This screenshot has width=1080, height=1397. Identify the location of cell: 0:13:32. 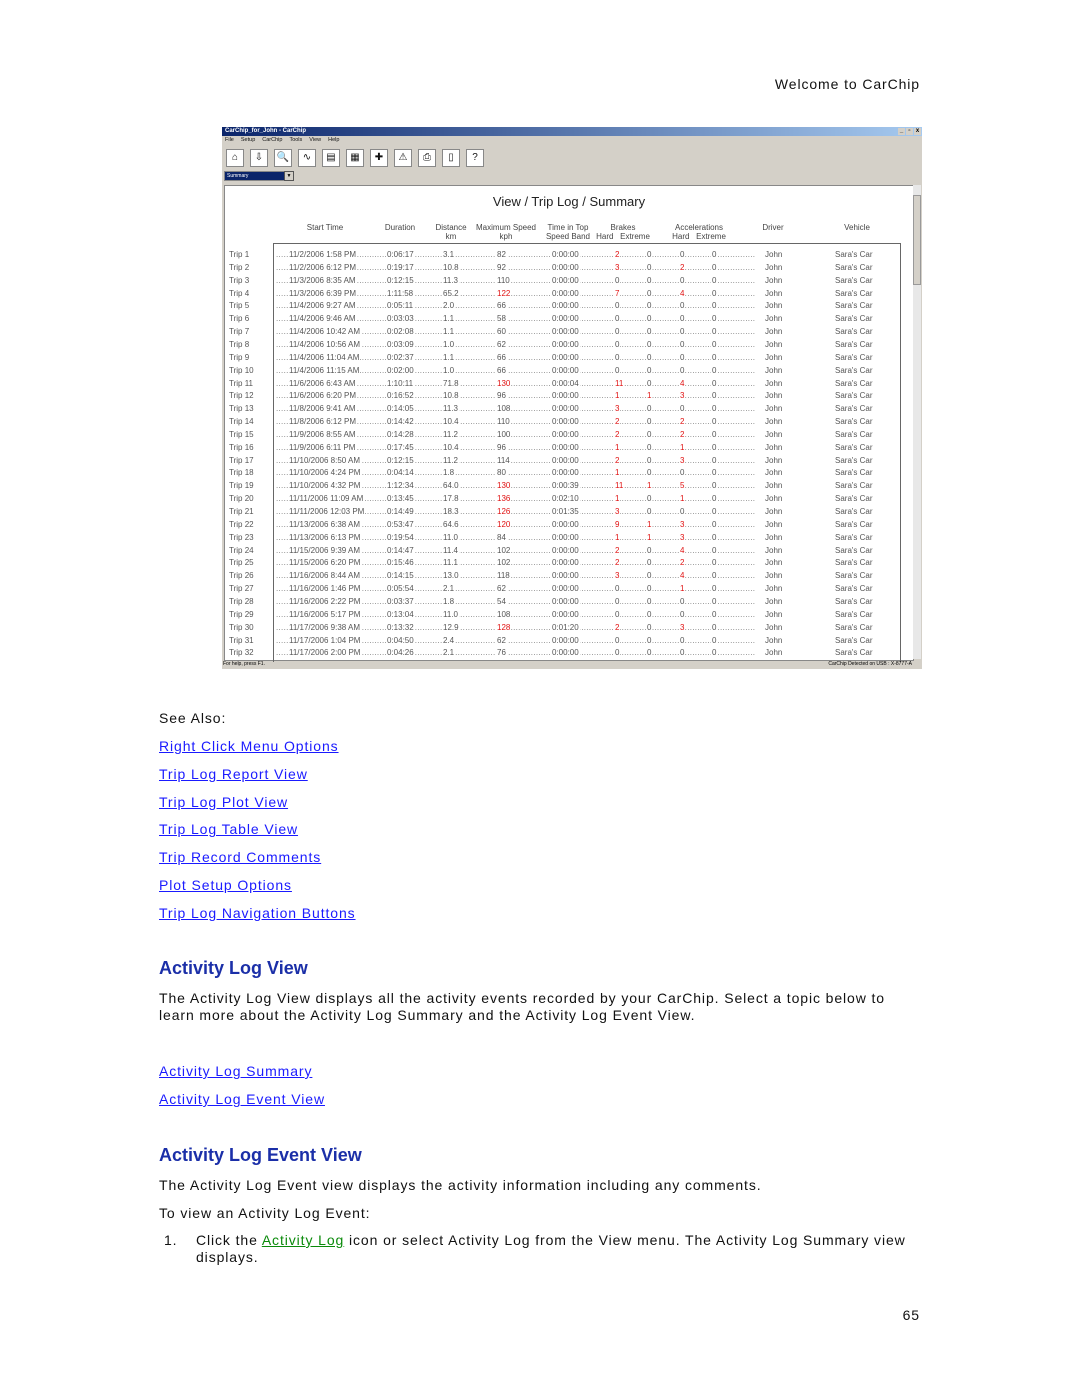
(400, 627).